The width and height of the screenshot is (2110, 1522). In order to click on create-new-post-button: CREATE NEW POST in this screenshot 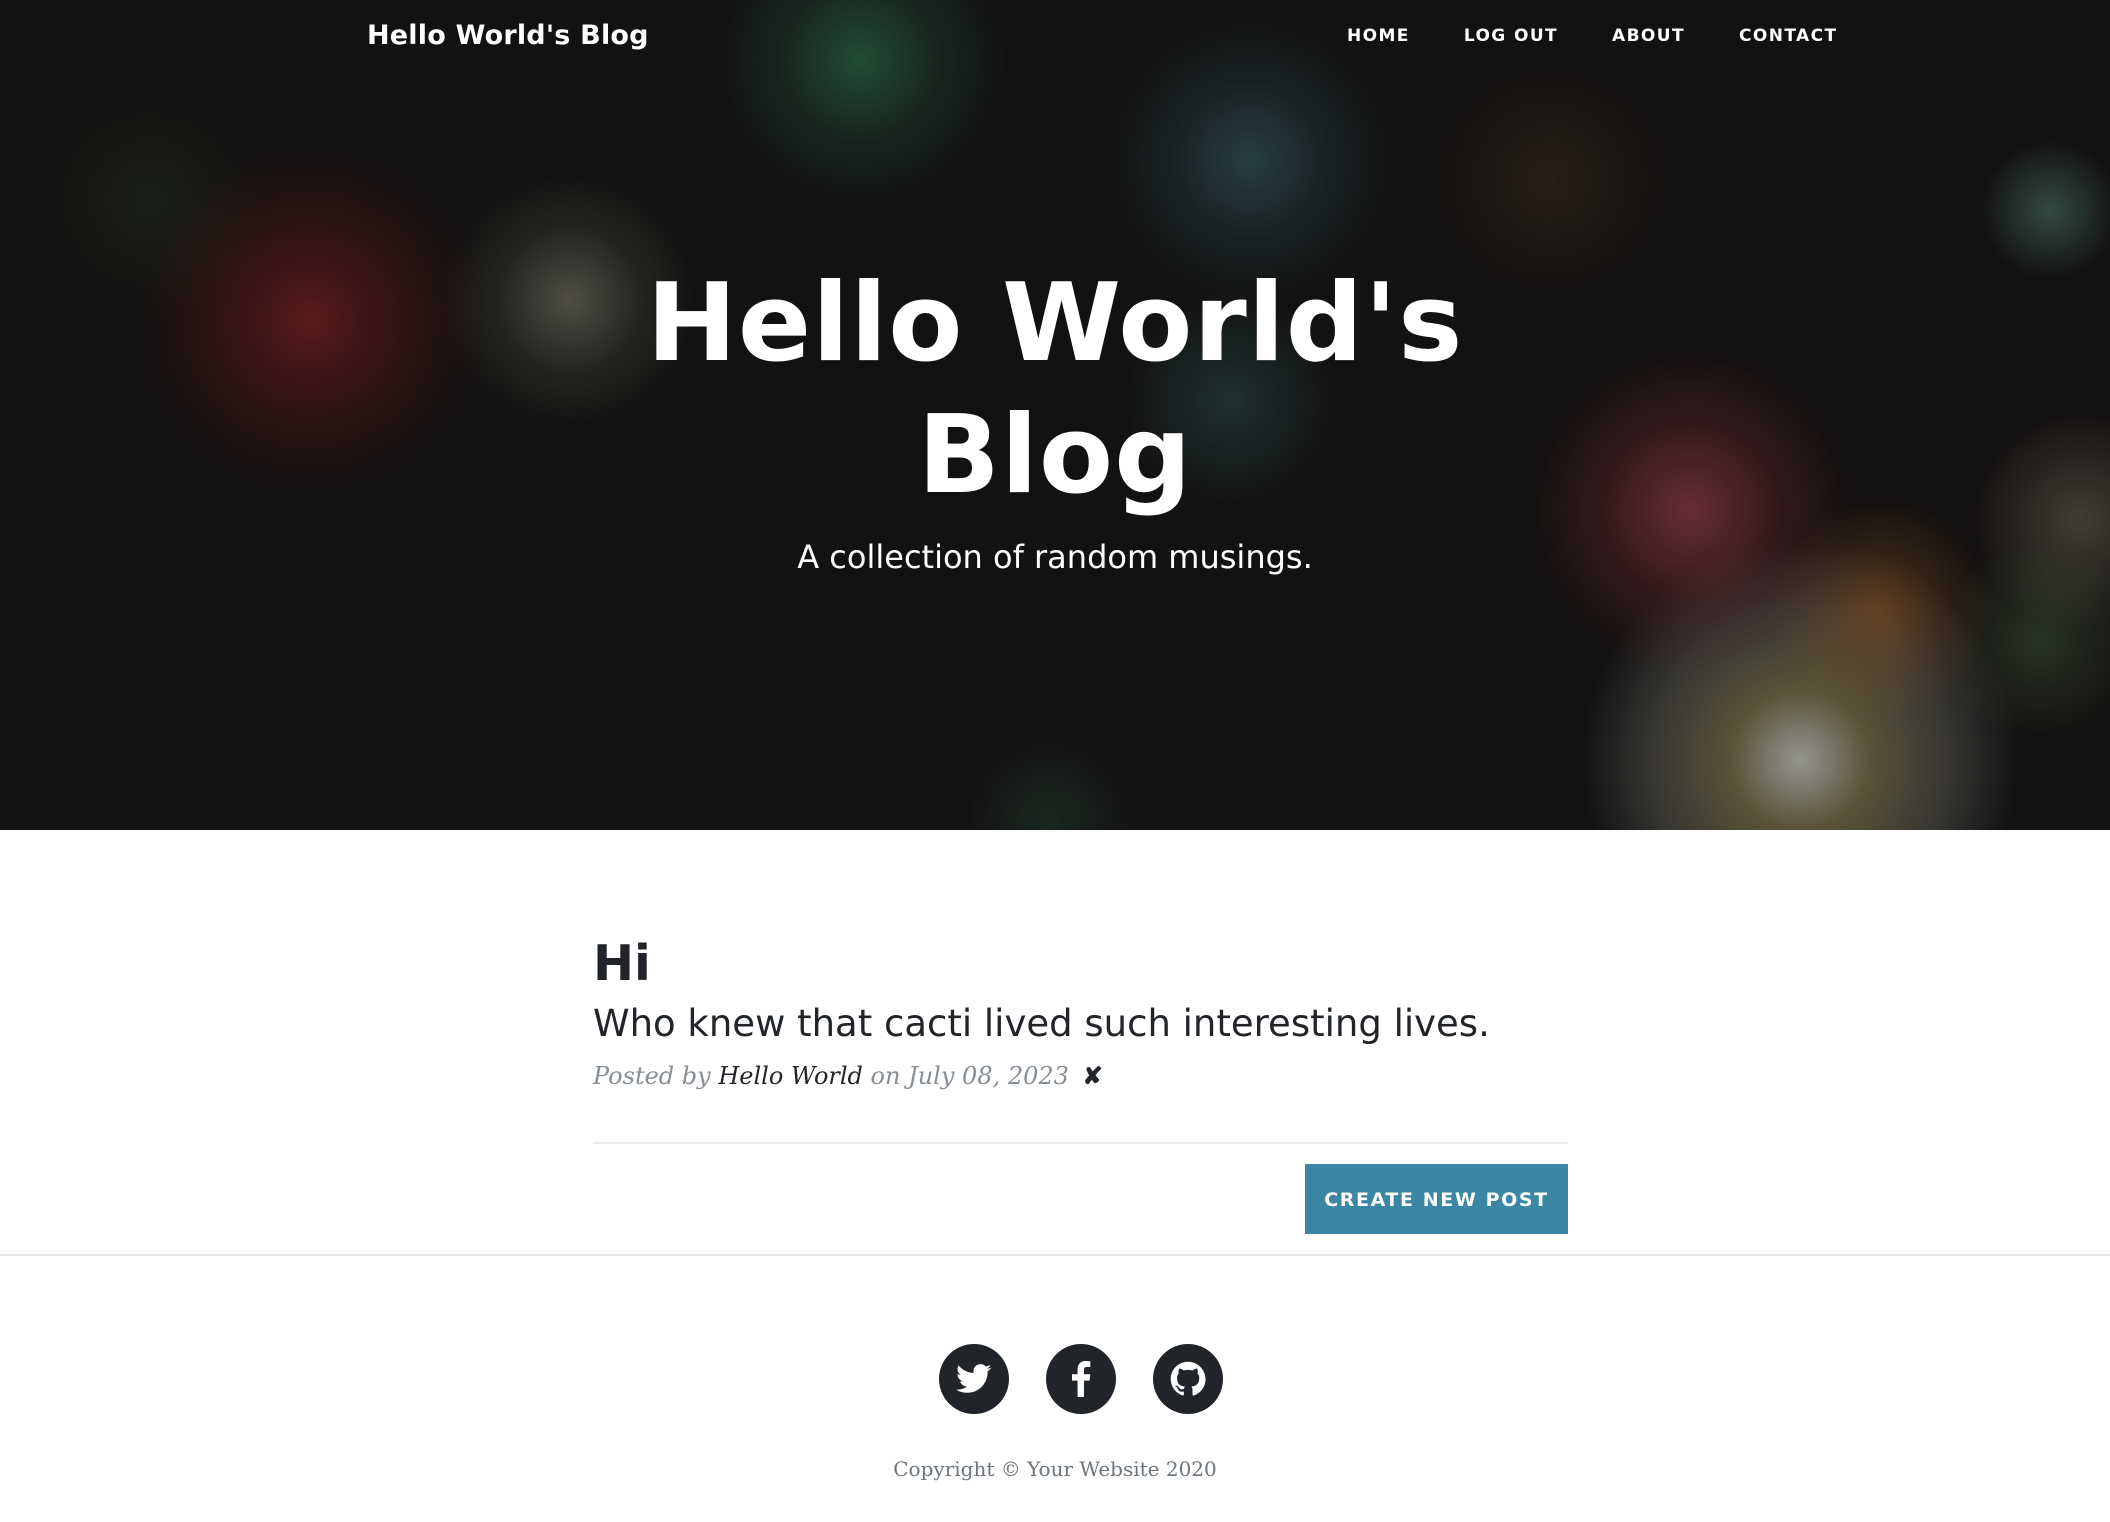, I will do `click(1436, 1199)`.